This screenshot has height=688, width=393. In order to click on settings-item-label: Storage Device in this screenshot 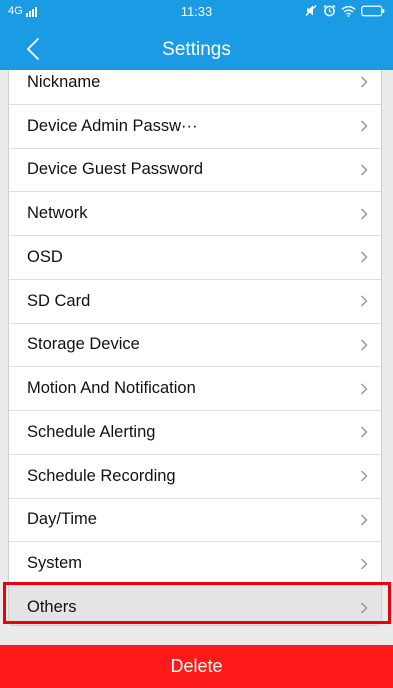, I will do `click(83, 344)`.